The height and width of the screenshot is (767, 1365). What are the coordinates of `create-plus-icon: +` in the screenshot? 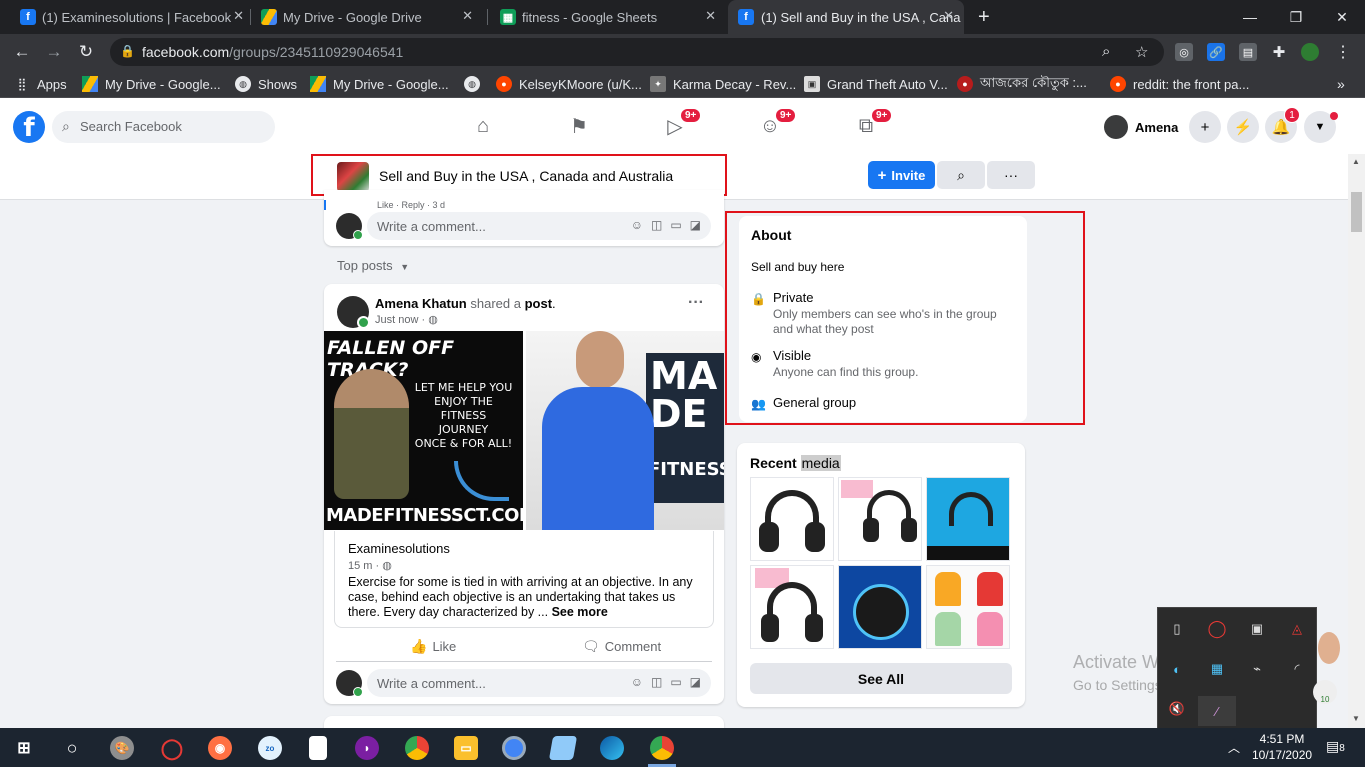 It's located at (1205, 127).